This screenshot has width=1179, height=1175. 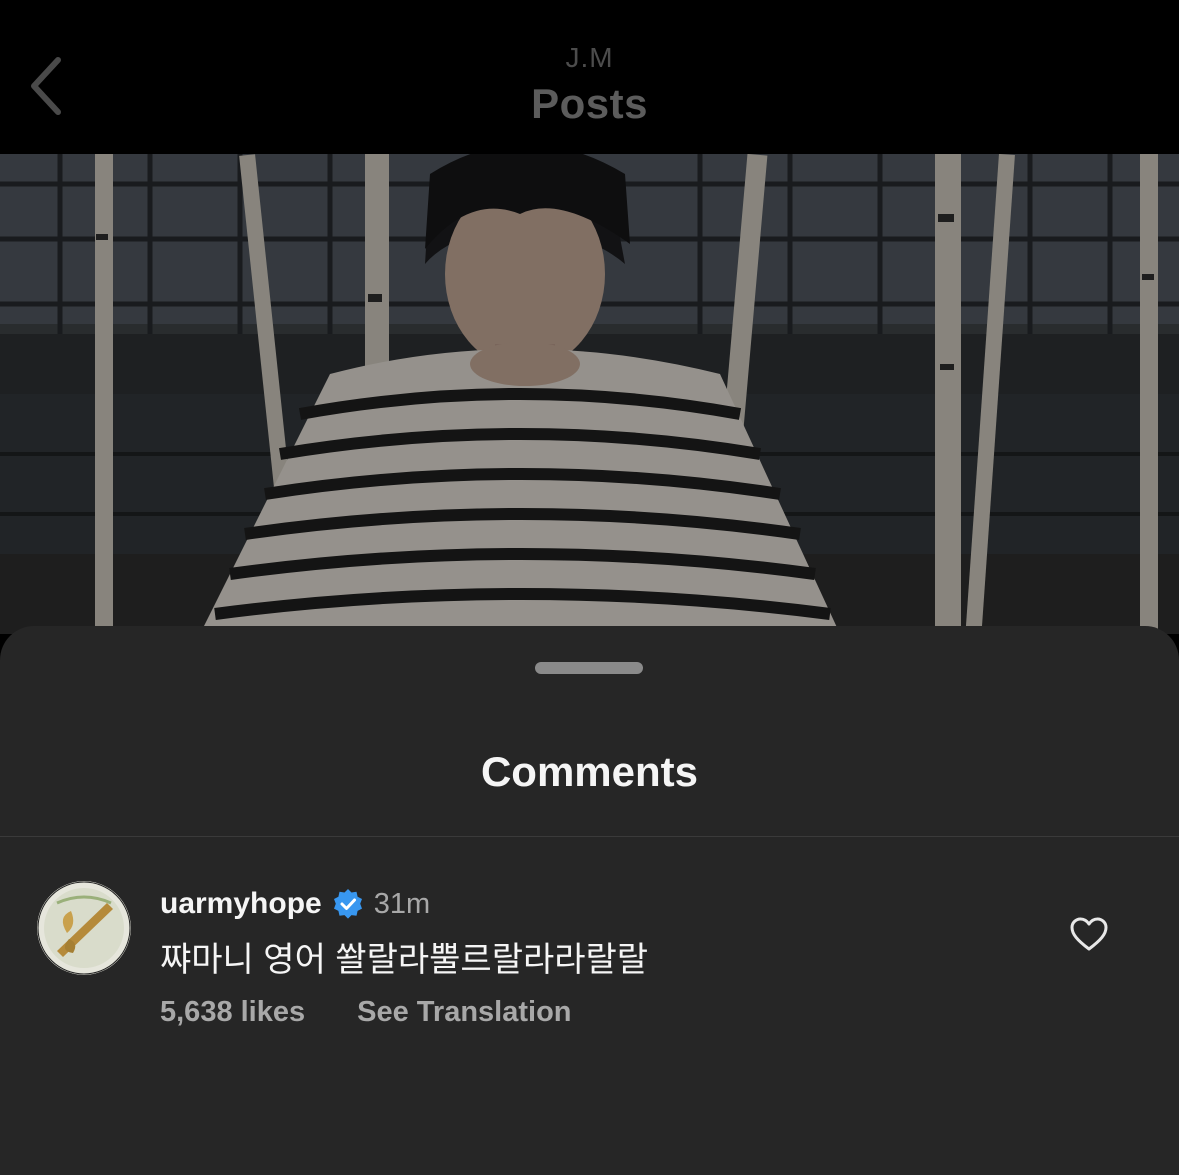 I want to click on comment-meta: uarmyhope 31m, so click(x=295, y=904).